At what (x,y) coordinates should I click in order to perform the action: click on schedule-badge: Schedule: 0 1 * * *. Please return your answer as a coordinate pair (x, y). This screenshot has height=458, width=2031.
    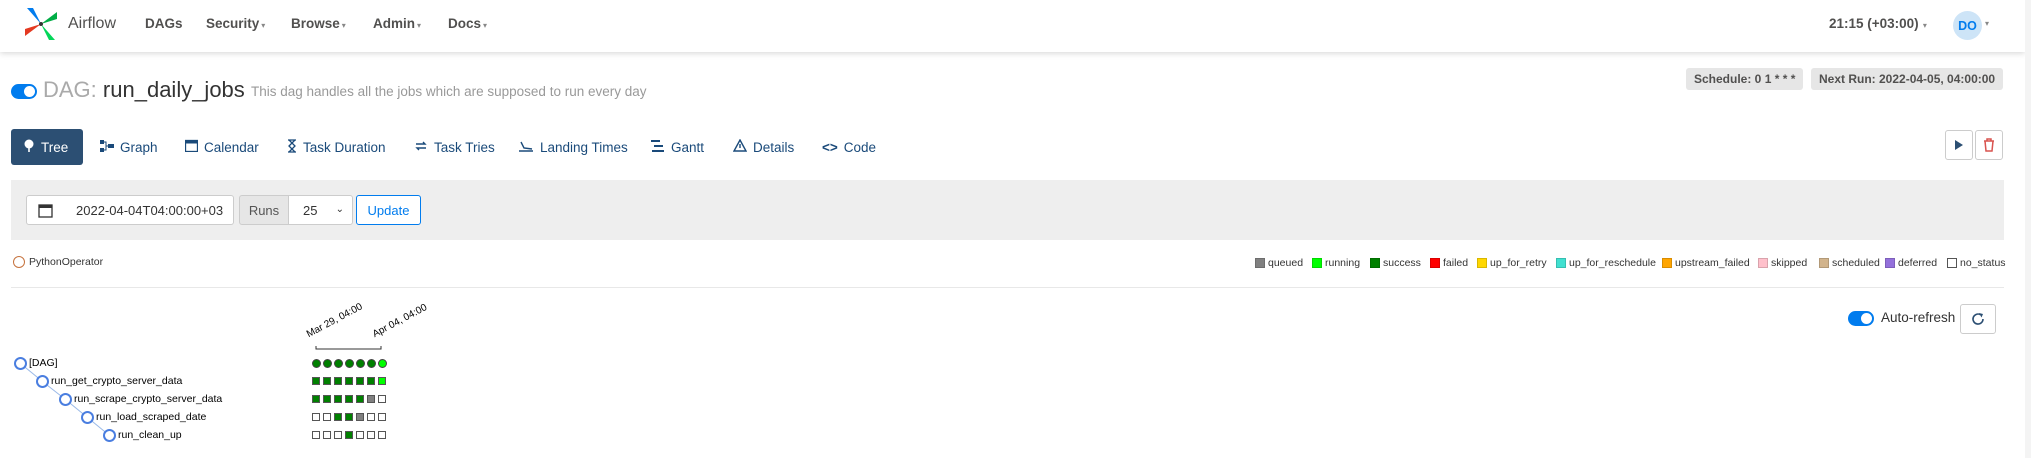
    Looking at the image, I should click on (1745, 79).